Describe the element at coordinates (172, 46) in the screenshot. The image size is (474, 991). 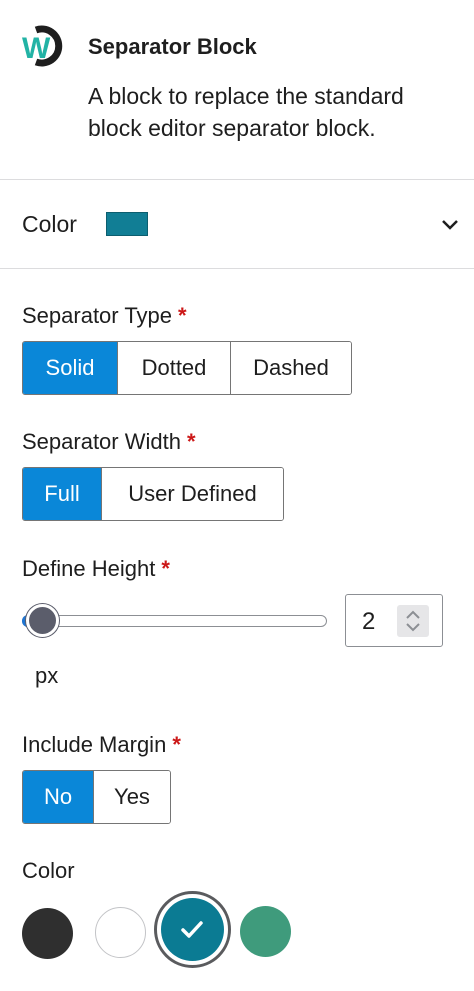
I see `block-title: Separator Block` at that location.